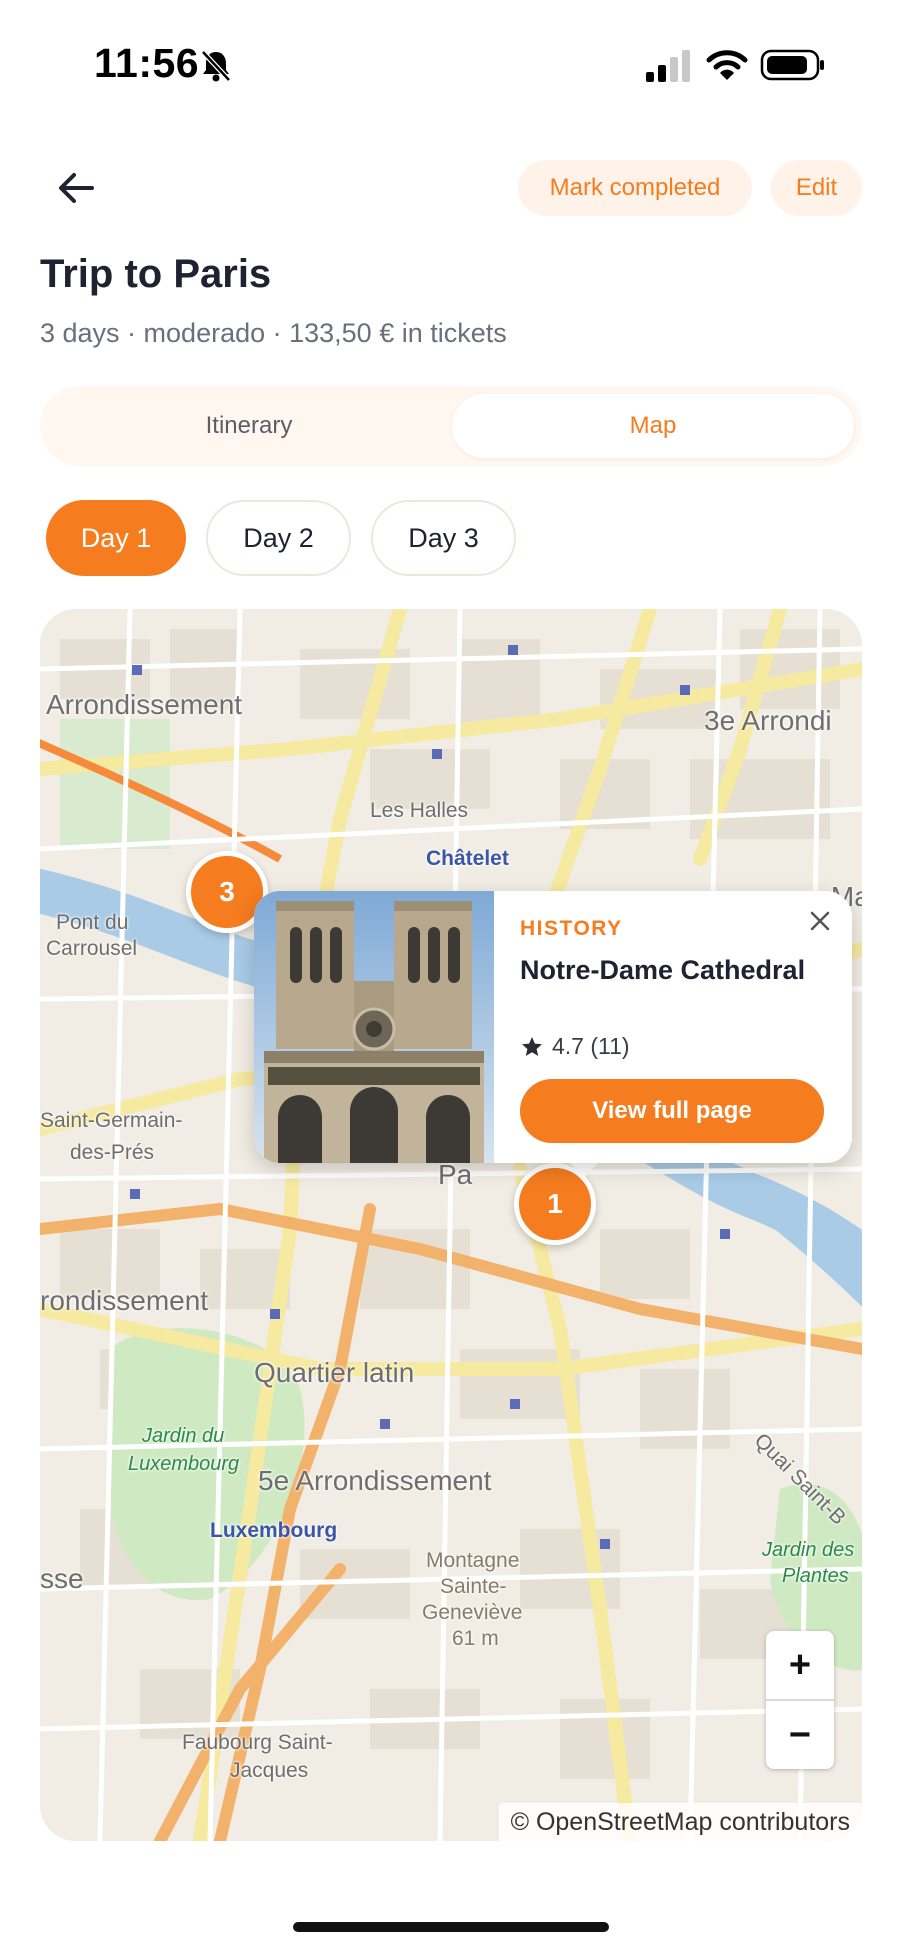 The height and width of the screenshot is (1951, 900). What do you see at coordinates (216, 66) in the screenshot?
I see `bell-slash-icon` at bounding box center [216, 66].